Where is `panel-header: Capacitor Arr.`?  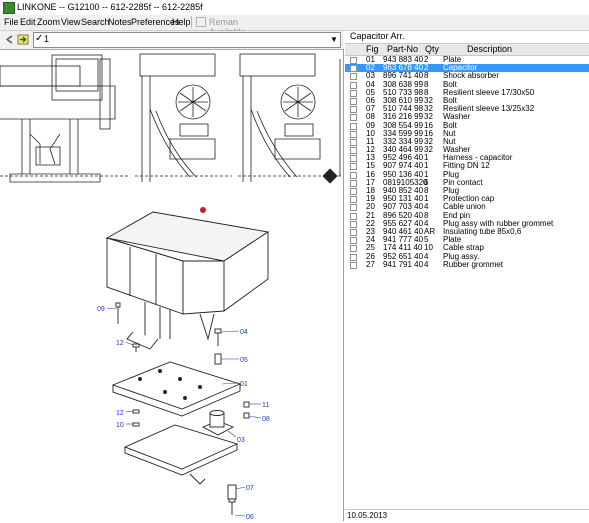
panel-header: Capacitor Arr. is located at coordinates (467, 36).